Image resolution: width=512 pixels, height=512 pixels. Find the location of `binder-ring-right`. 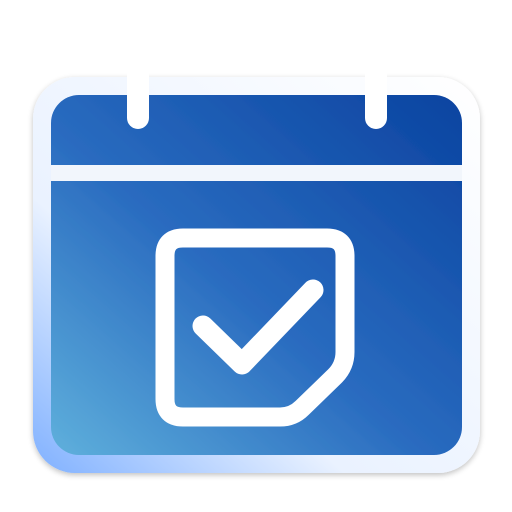

binder-ring-right is located at coordinates (376, 83).